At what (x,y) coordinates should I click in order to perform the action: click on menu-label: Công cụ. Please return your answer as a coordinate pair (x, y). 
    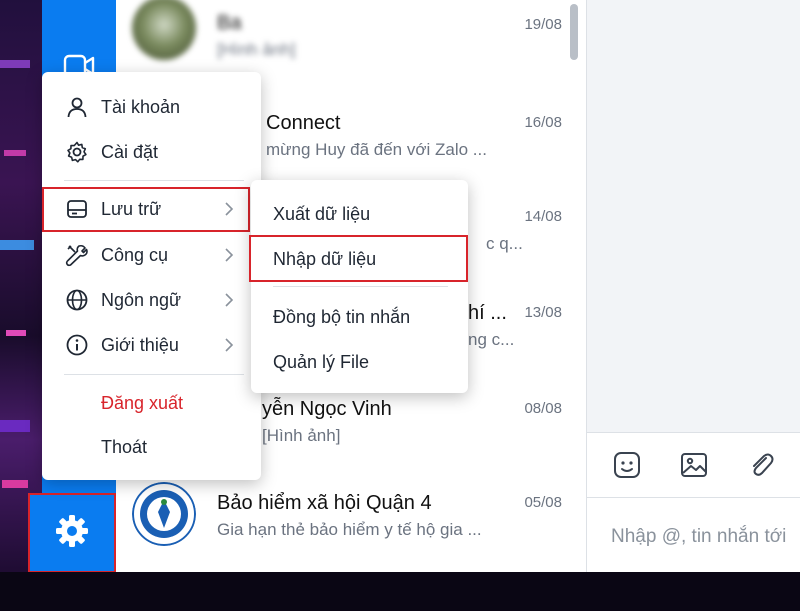
    Looking at the image, I should click on (135, 254).